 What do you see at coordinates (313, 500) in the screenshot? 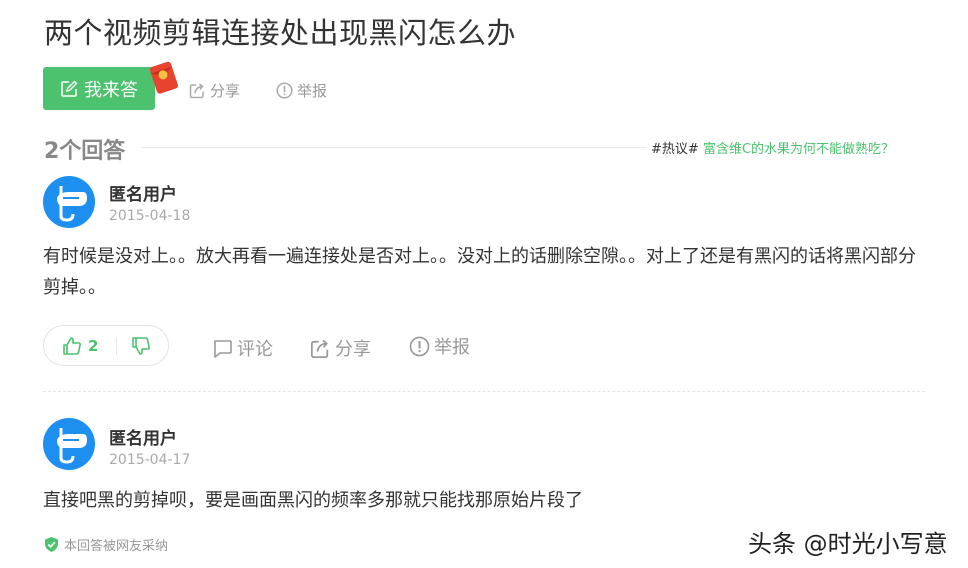
I see `answer-content: 直接吧黑的剪掉呗，要是画面黑闪的频率多那就只能找那原始片段了` at bounding box center [313, 500].